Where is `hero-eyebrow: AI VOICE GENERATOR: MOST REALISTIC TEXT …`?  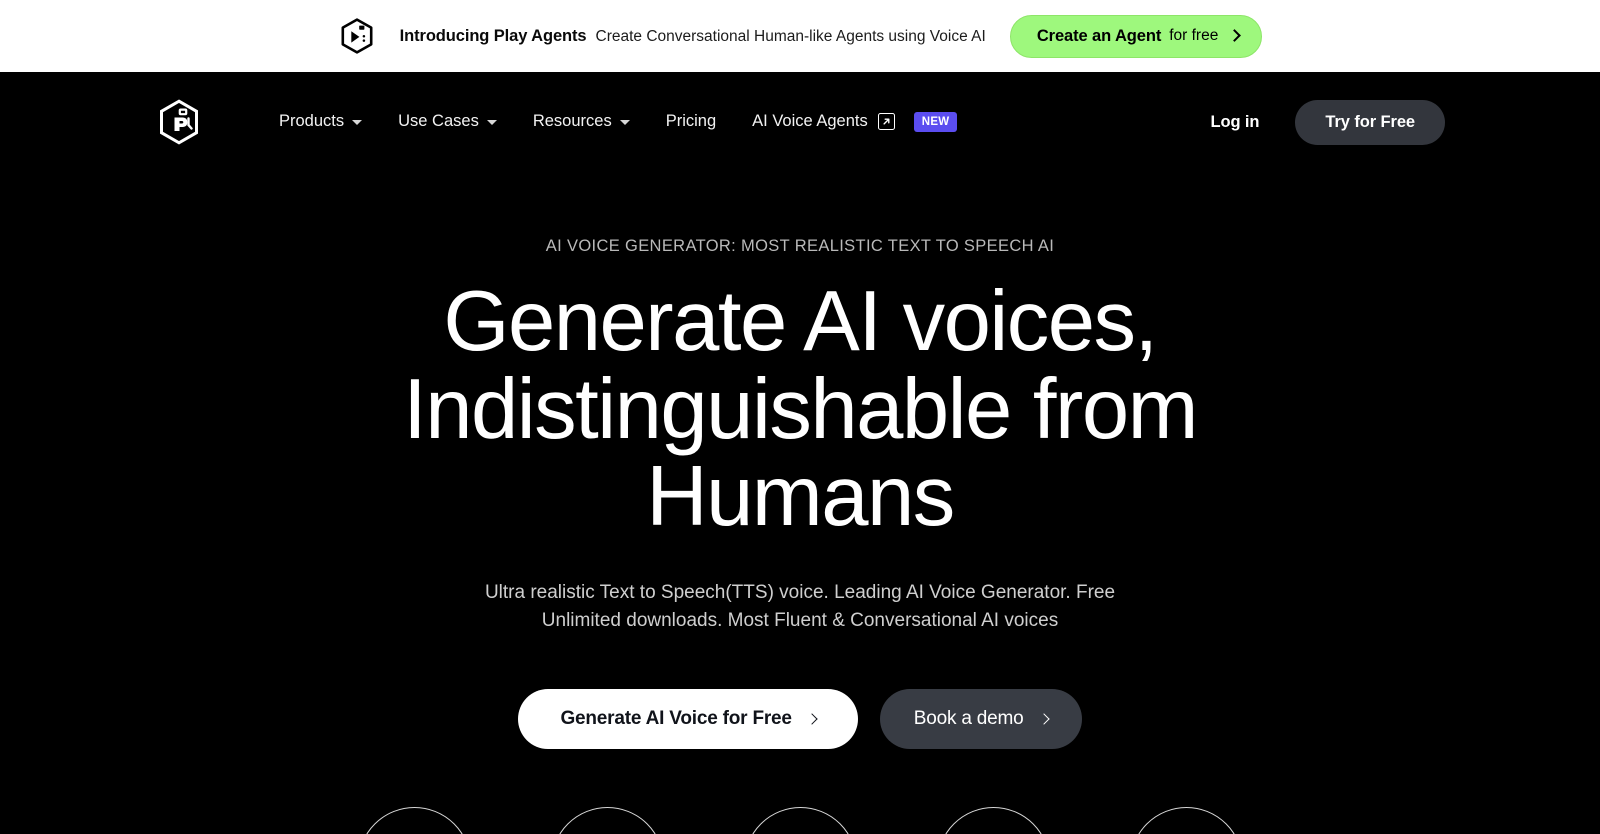 hero-eyebrow: AI VOICE GENERATOR: MOST REALISTIC TEXT … is located at coordinates (800, 246).